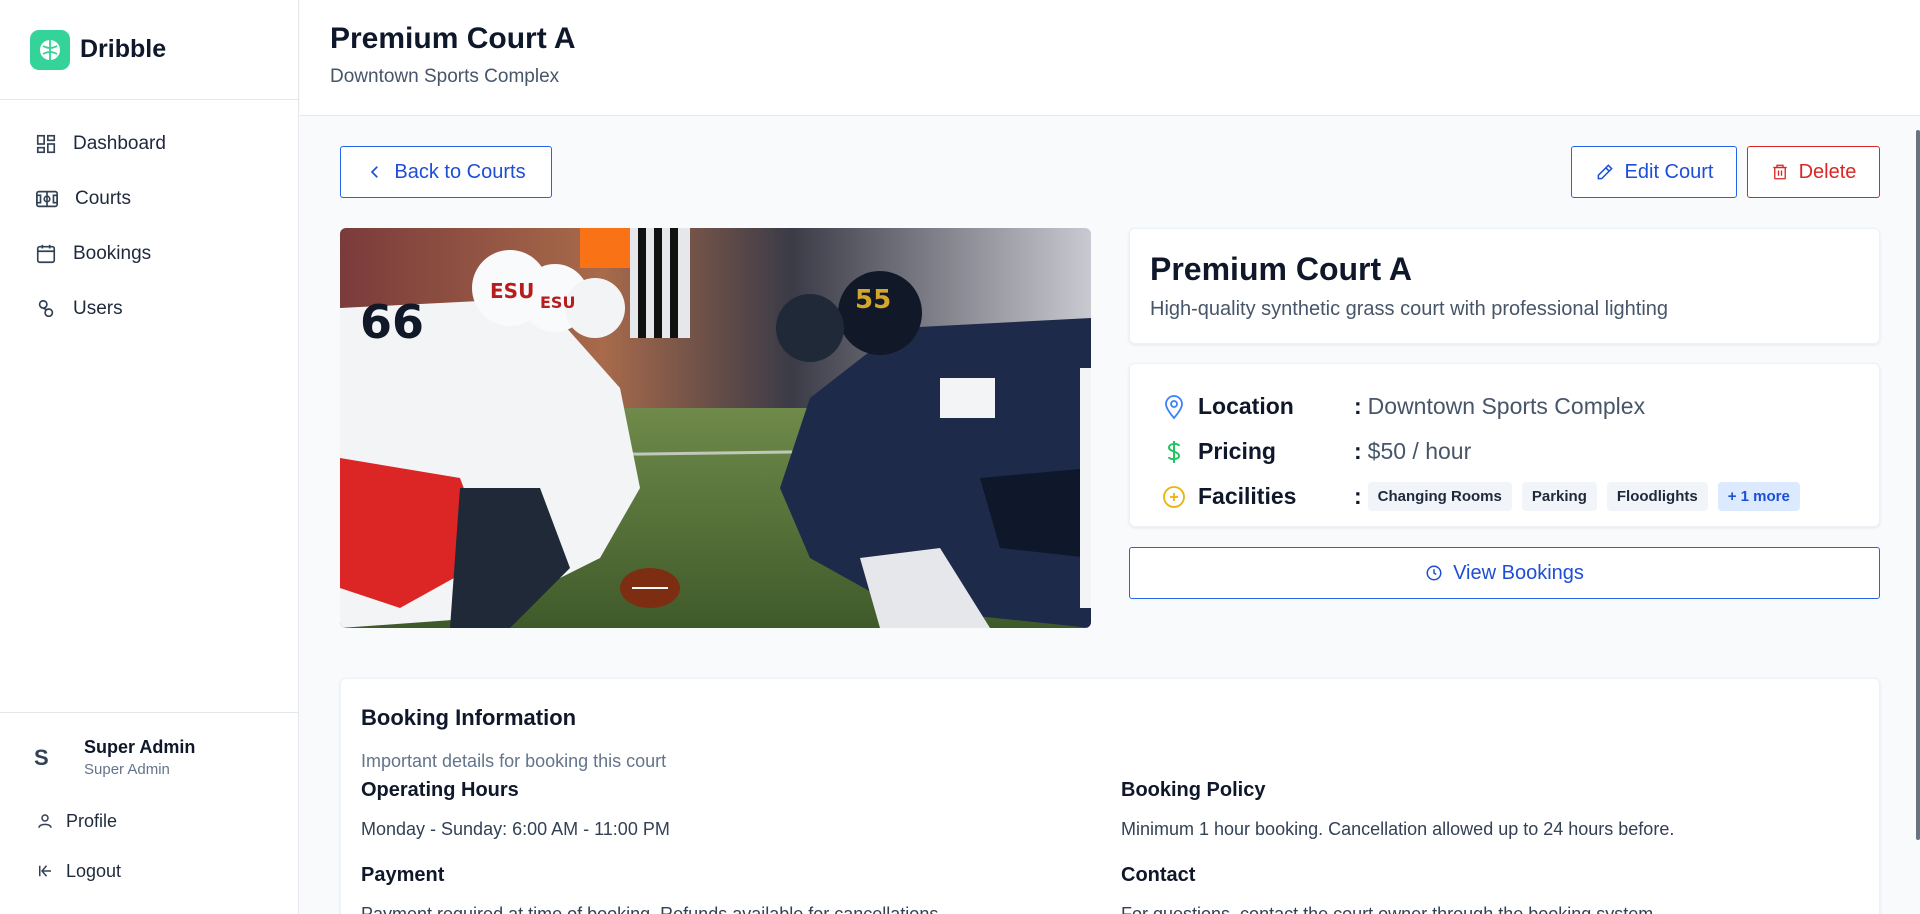 This screenshot has width=1920, height=914. What do you see at coordinates (1247, 496) in the screenshot?
I see `facilities-label: Facilities` at bounding box center [1247, 496].